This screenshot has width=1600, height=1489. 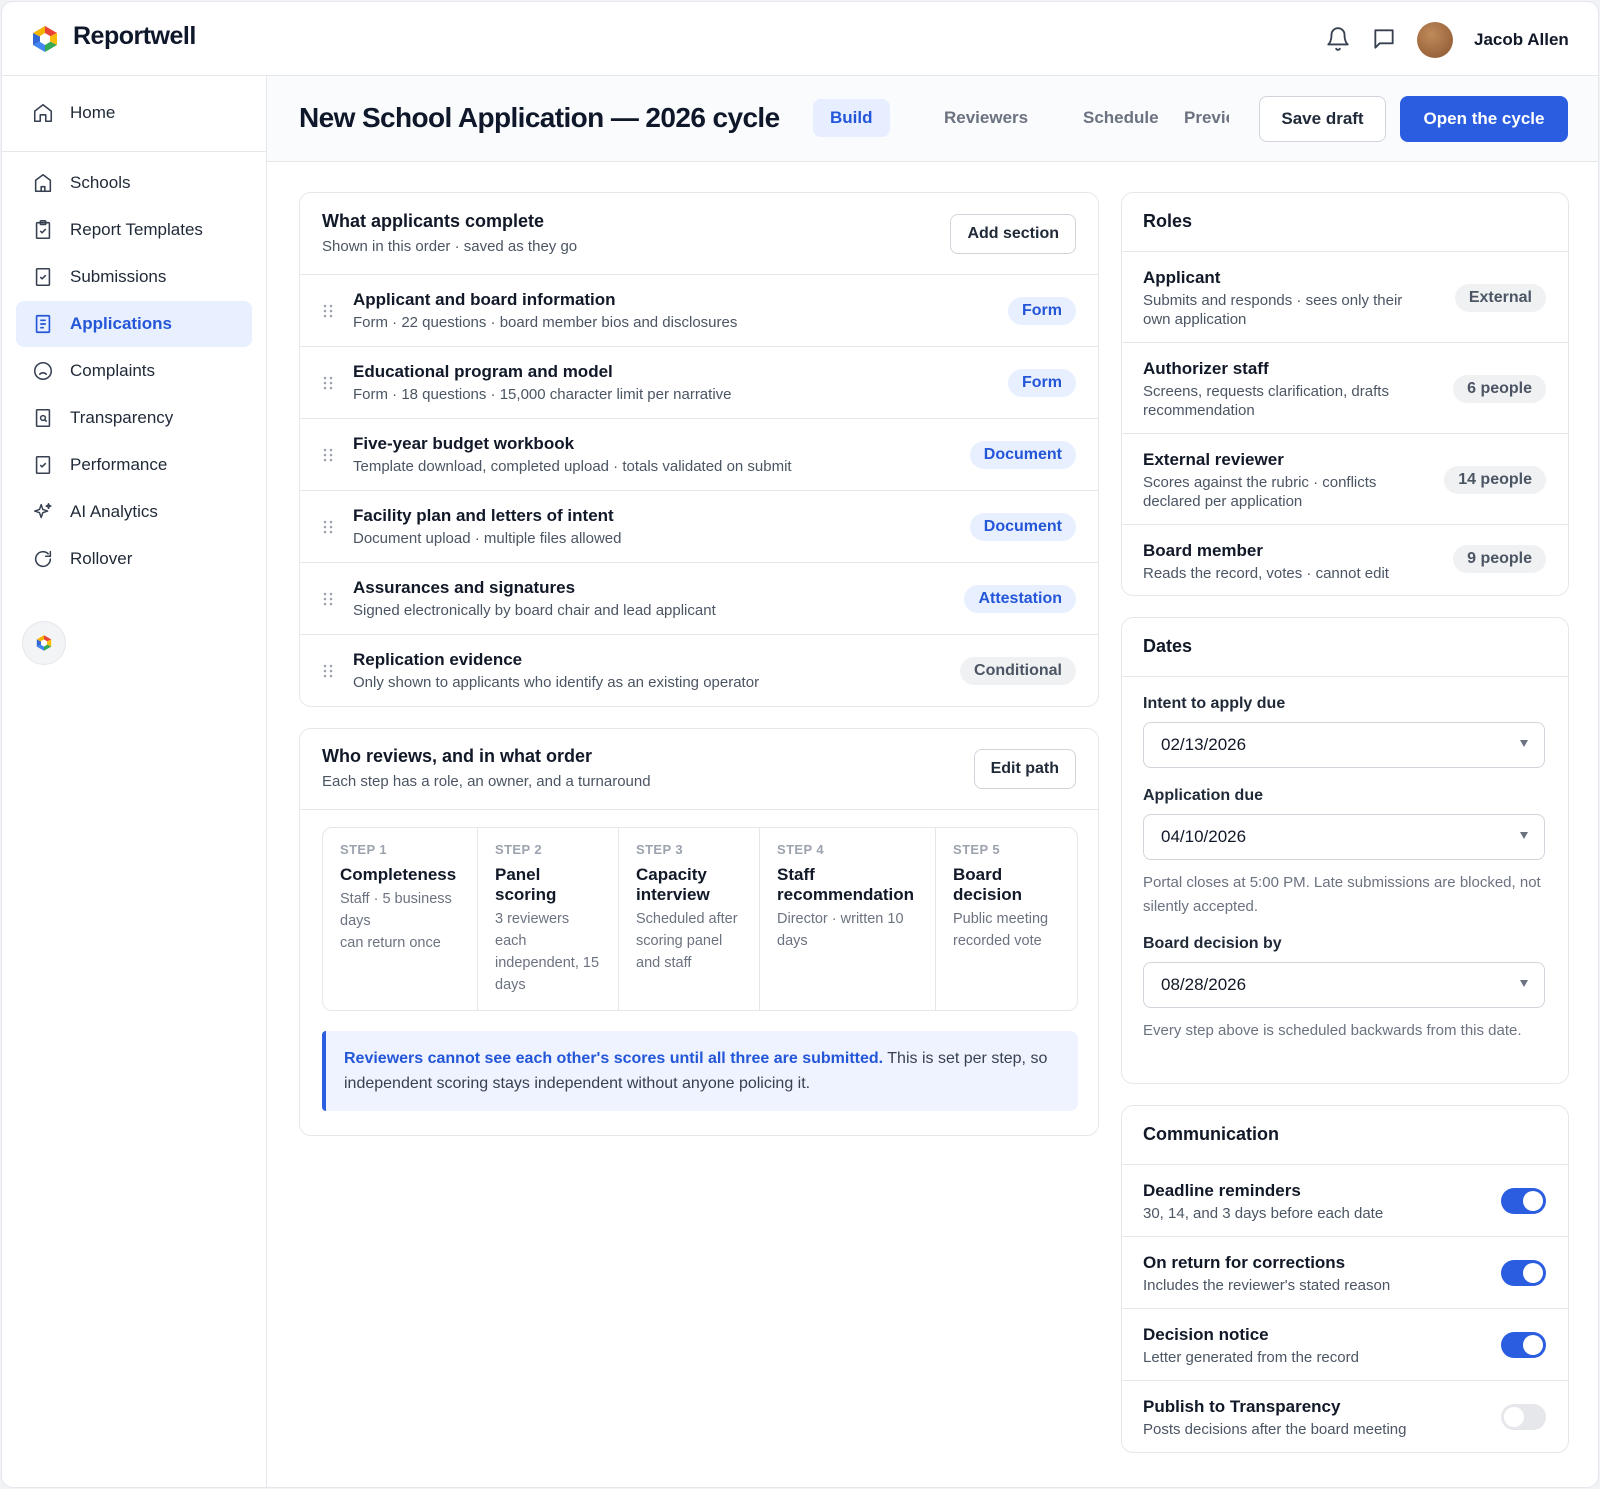 I want to click on sidebar-item-complaints: Complaints, so click(x=134, y=371).